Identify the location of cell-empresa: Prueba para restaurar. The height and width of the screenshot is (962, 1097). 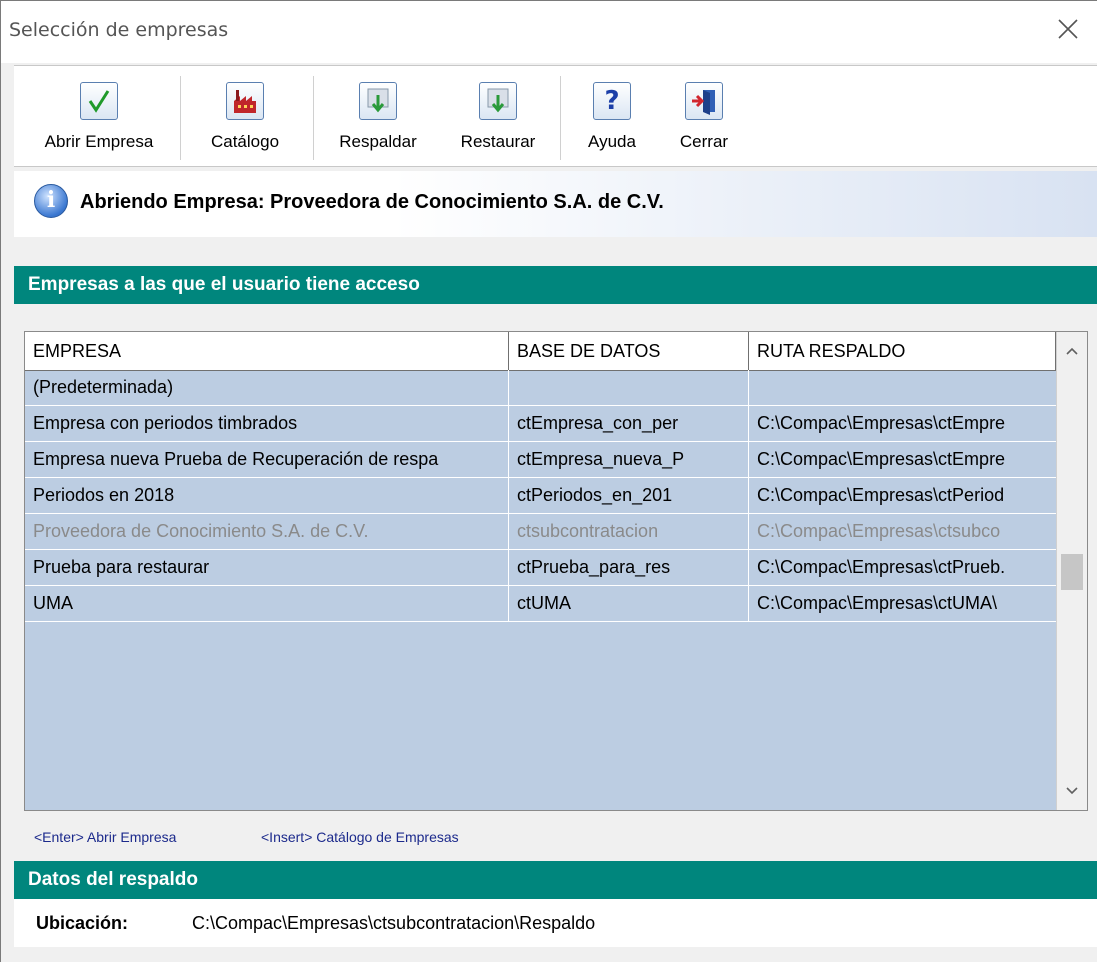
(267, 567).